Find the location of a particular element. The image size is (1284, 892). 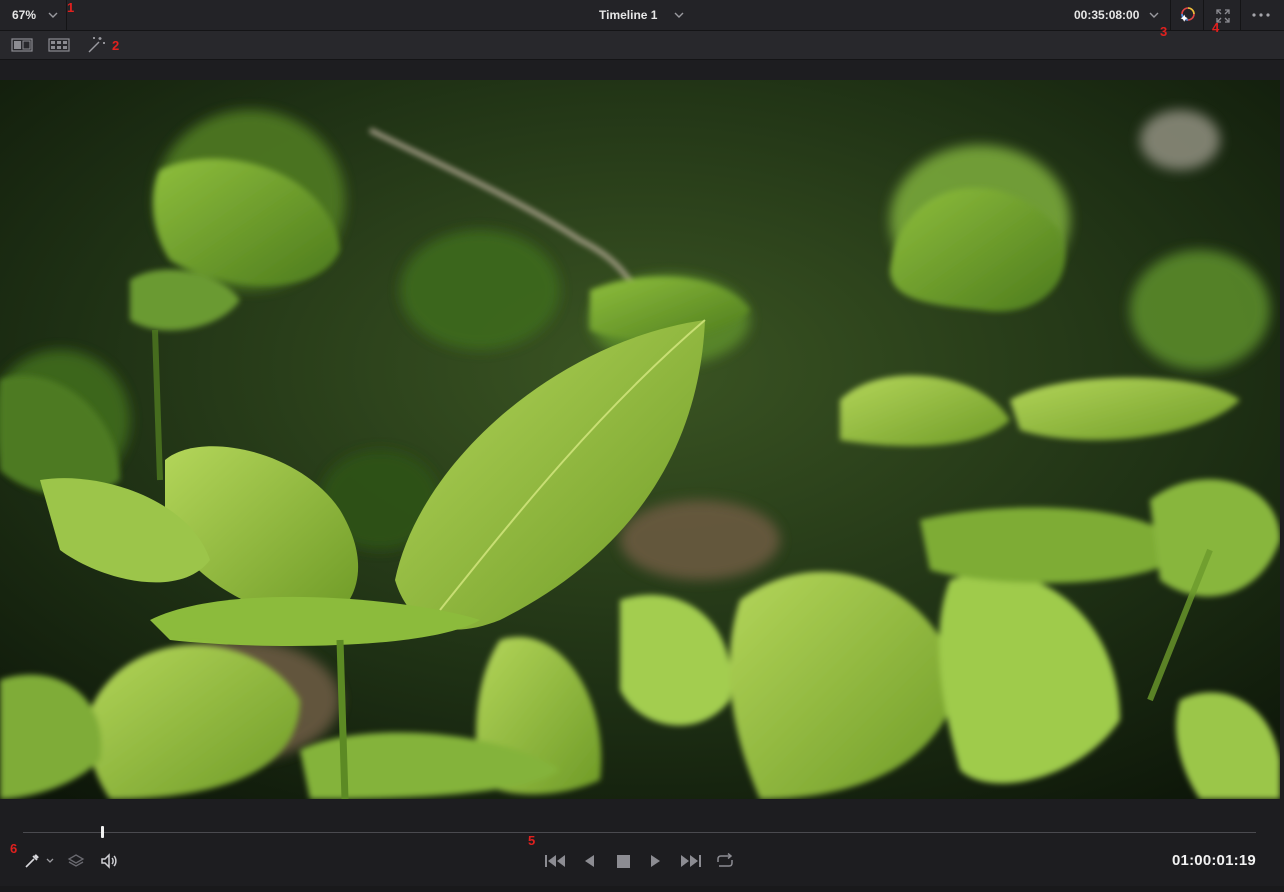

single-viewer-icon is located at coordinates (22, 45).